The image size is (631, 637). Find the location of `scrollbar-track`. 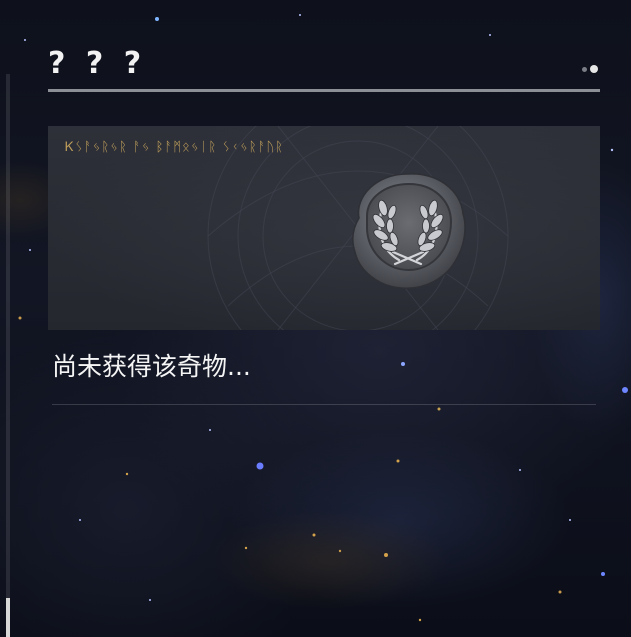

scrollbar-track is located at coordinates (8, 355).